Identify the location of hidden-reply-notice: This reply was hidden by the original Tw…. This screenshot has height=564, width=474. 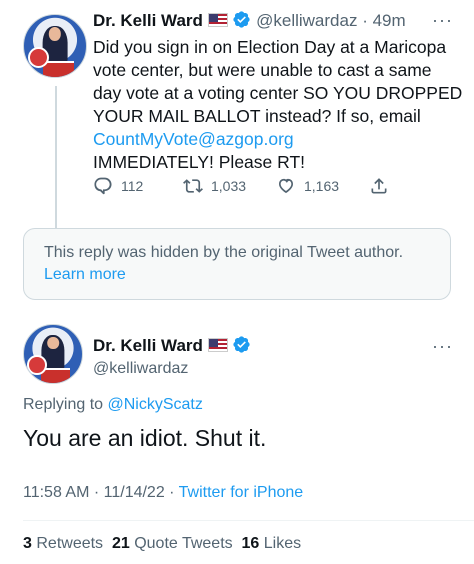
(237, 264).